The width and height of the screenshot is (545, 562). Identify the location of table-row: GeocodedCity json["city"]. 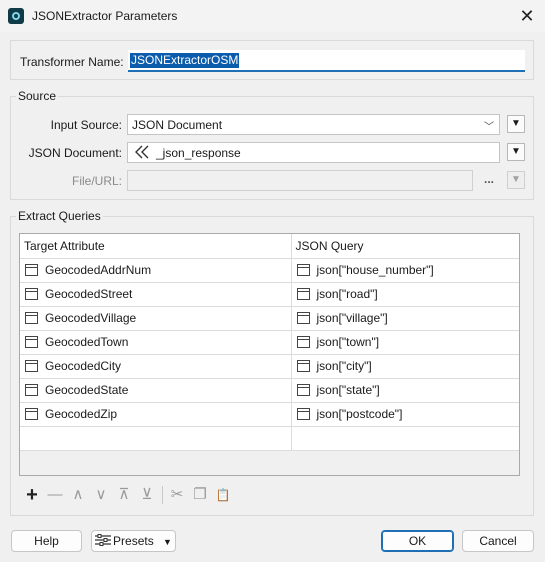
(269, 366).